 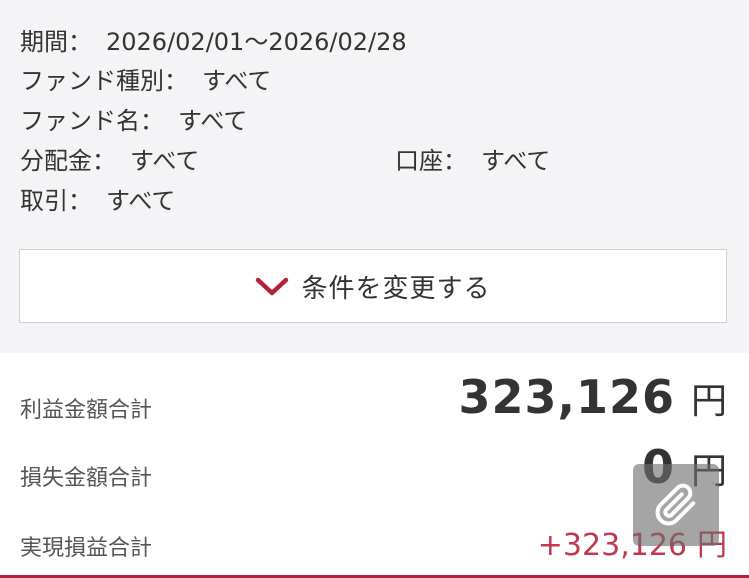 I want to click on attachment-button, so click(x=676, y=505).